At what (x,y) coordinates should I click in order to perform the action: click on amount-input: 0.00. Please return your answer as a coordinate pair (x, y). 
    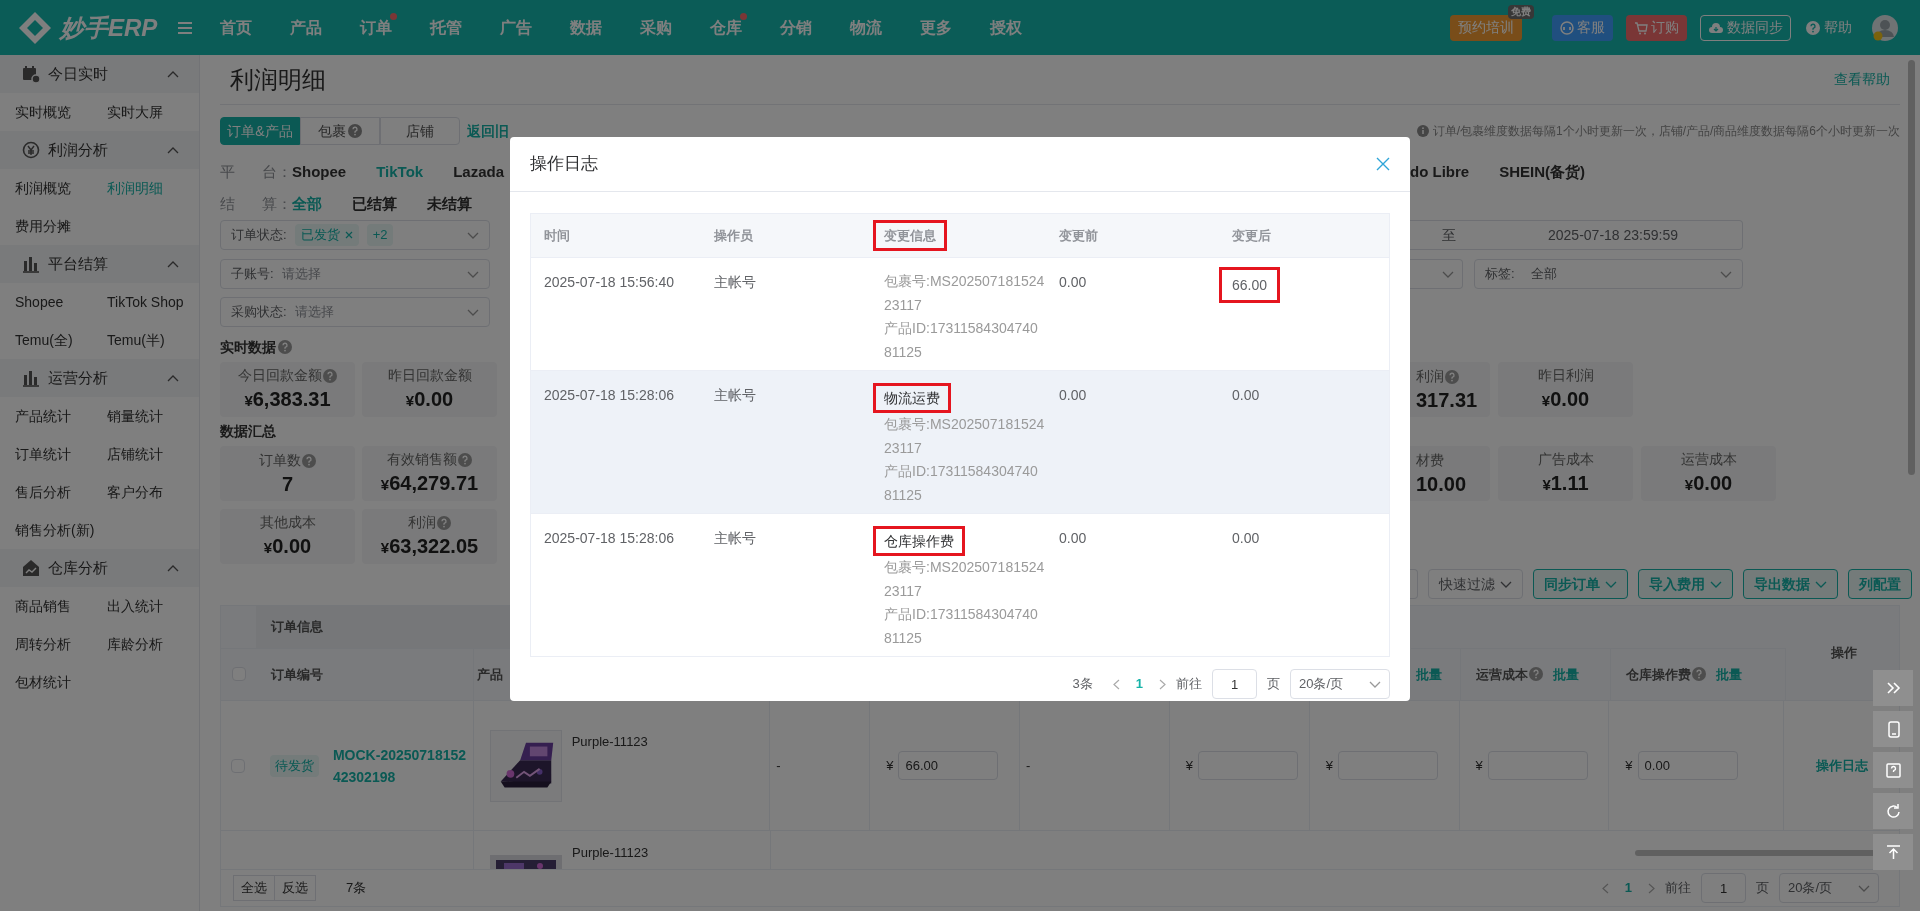
    Looking at the image, I should click on (1687, 765).